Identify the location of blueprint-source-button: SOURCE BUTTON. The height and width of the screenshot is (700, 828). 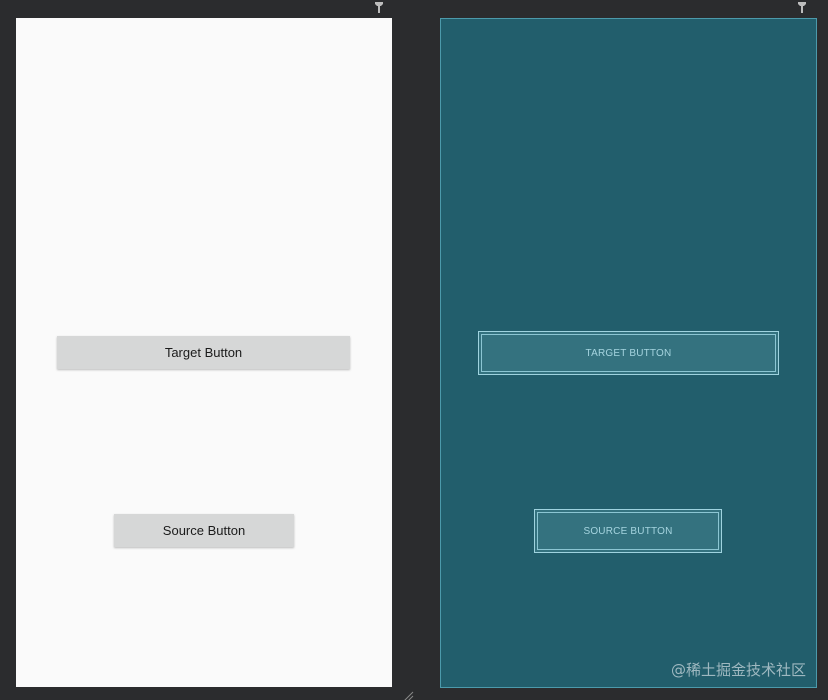
(628, 531).